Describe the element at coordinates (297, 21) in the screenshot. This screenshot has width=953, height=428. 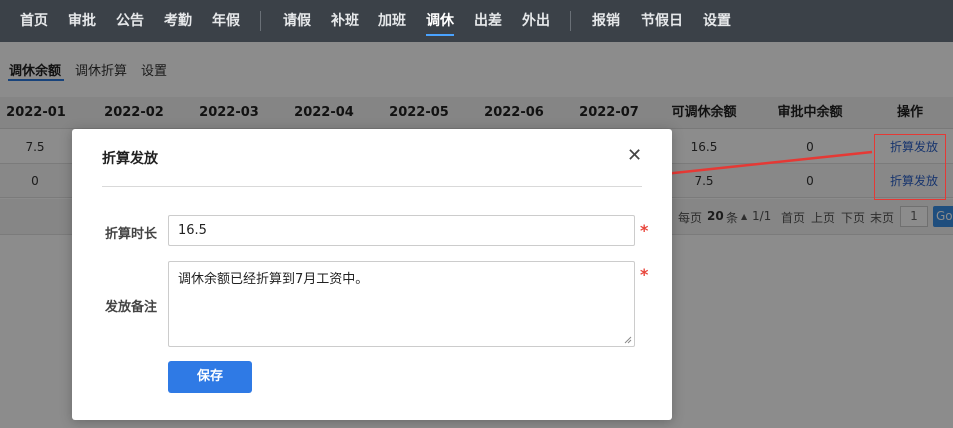
I see `nav-item-leave: 请假` at that location.